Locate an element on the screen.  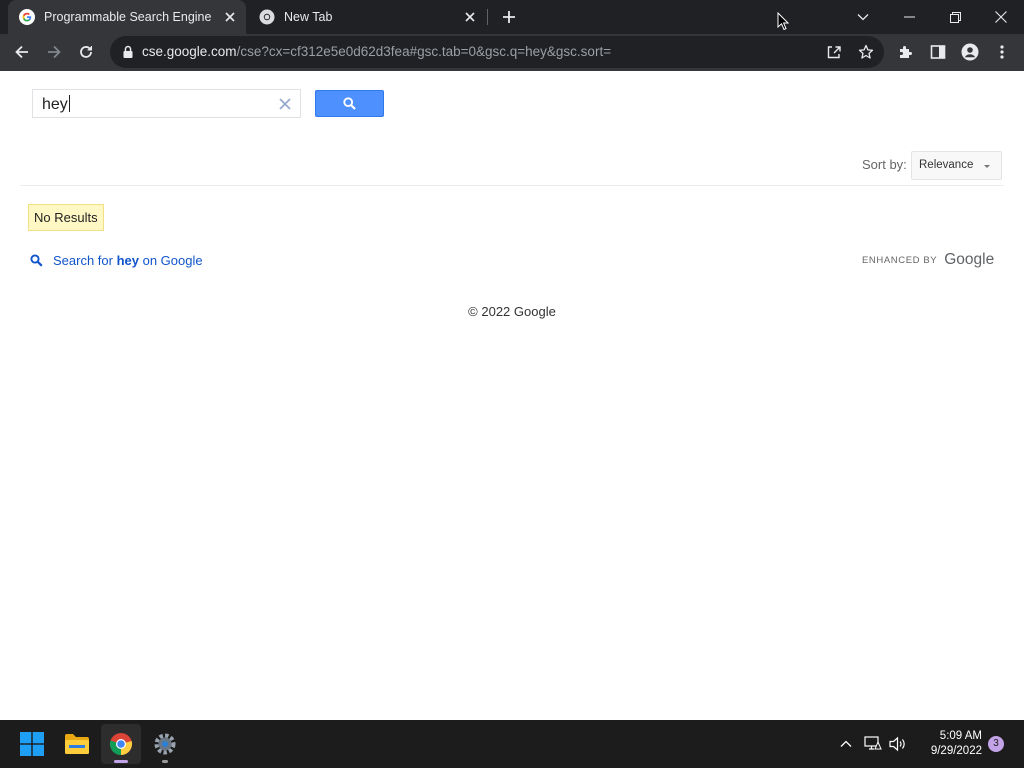
chevron-down-icon is located at coordinates (863, 17).